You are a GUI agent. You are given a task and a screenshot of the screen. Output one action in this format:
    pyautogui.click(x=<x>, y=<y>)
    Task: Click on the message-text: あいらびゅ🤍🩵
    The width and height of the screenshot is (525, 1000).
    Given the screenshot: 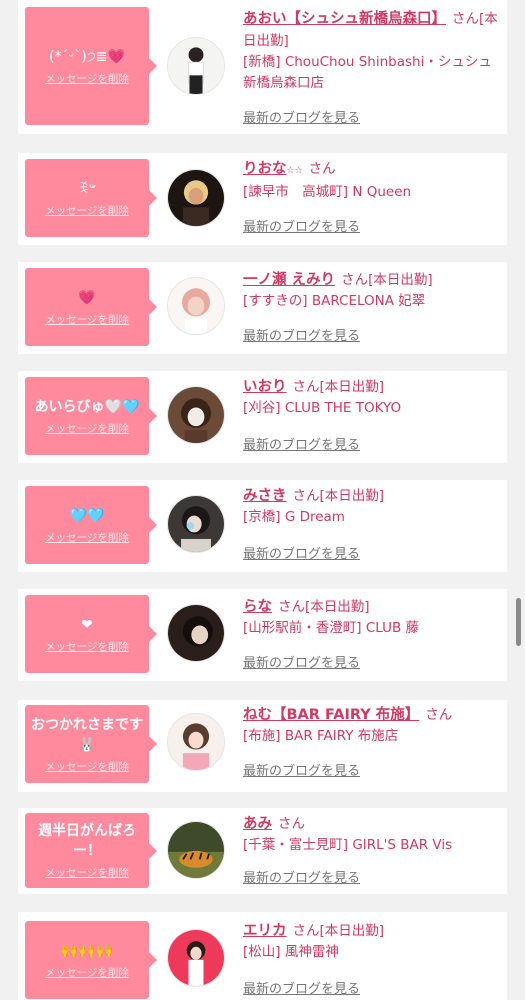 What is the action you would take?
    pyautogui.click(x=87, y=406)
    